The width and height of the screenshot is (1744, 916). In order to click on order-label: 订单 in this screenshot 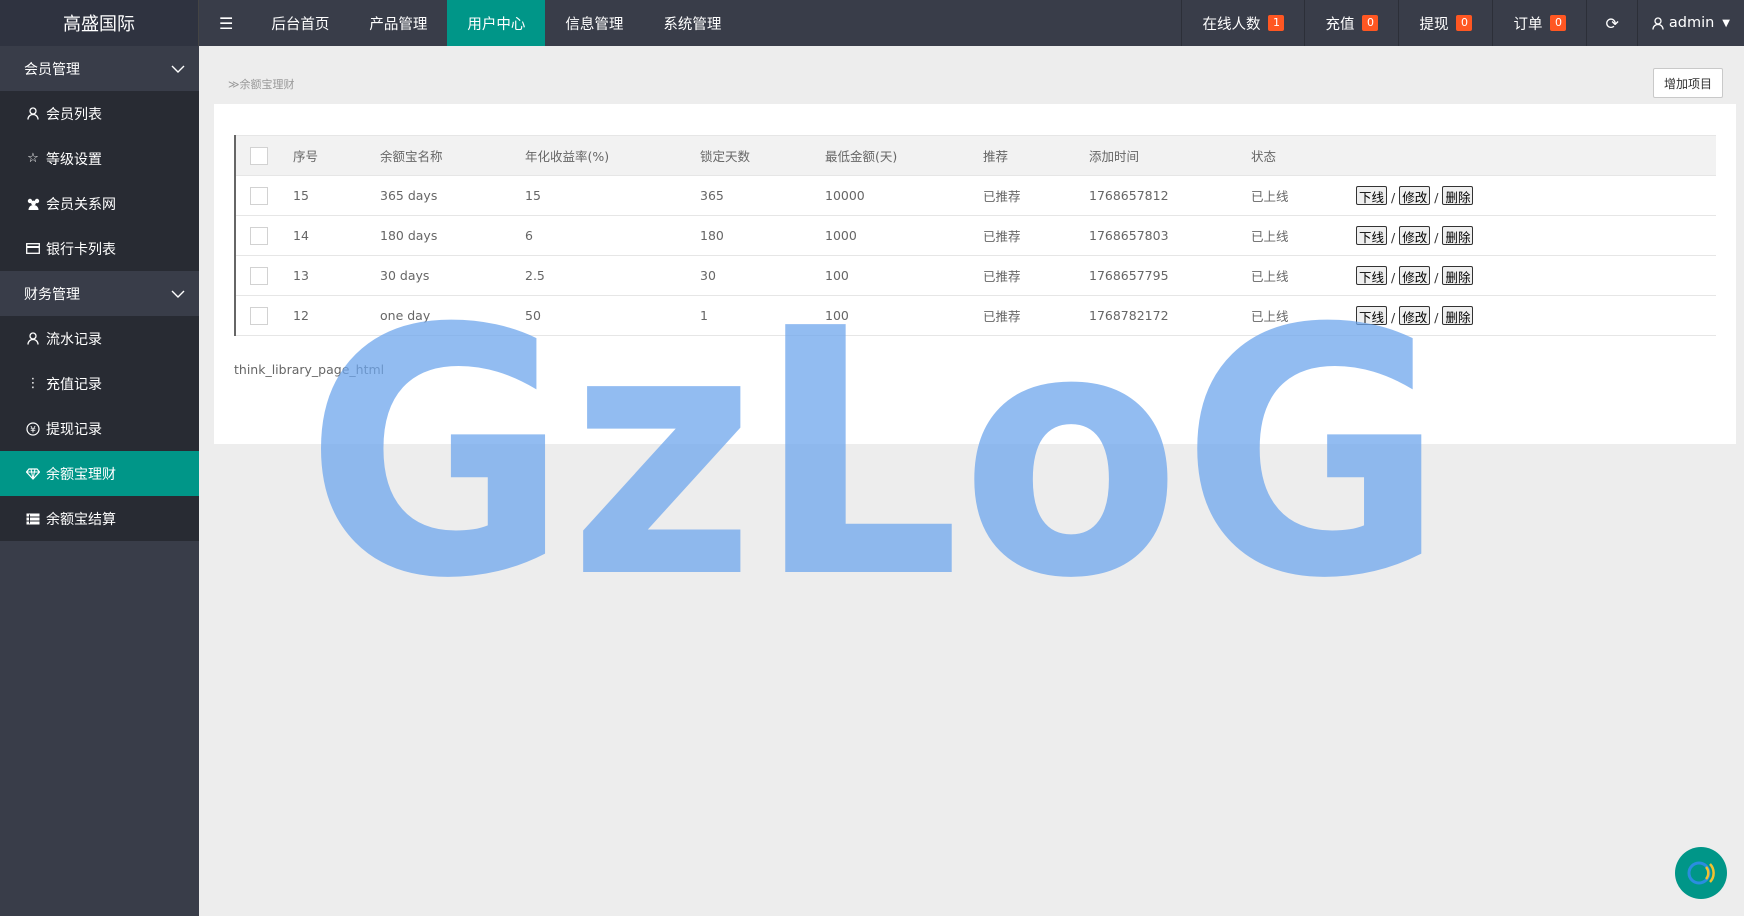, I will do `click(1528, 24)`.